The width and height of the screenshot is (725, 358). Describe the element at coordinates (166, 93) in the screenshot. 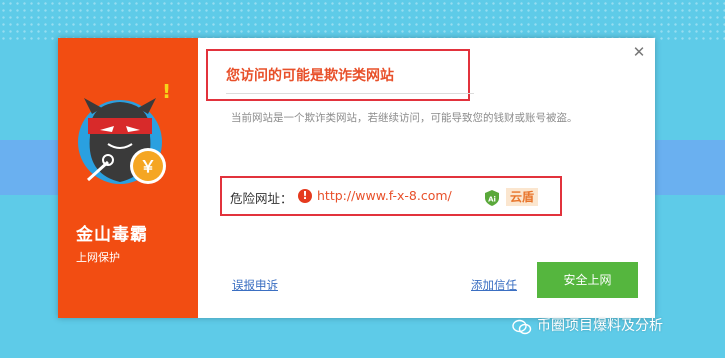

I see `mascot-exclaim: !` at that location.